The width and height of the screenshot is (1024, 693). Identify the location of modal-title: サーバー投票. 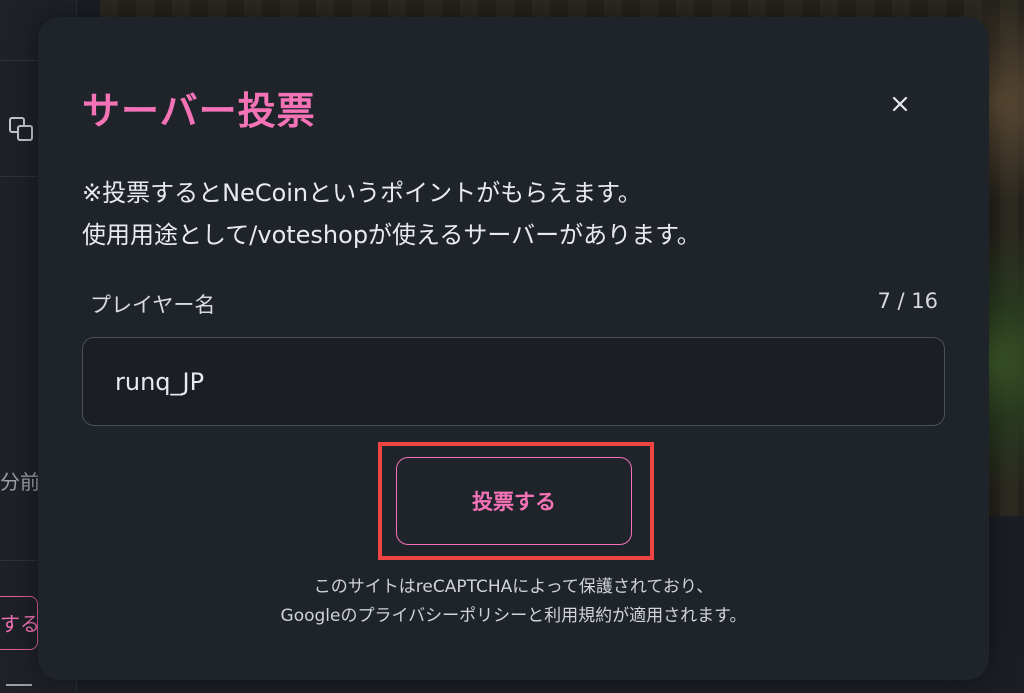
(199, 111).